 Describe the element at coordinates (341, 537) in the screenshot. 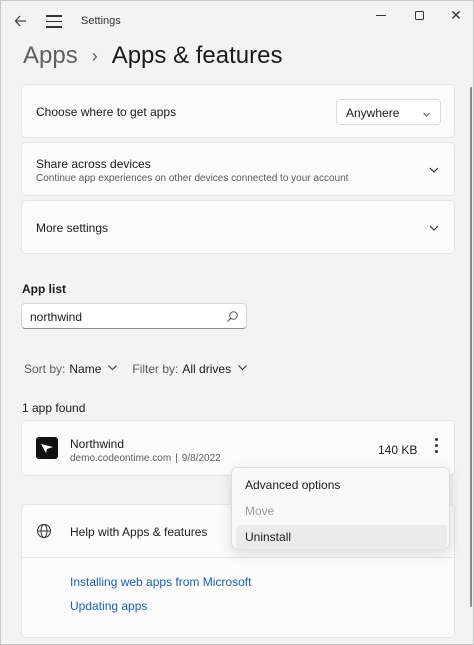

I see `menu-item-uninstall: Uninstall` at that location.